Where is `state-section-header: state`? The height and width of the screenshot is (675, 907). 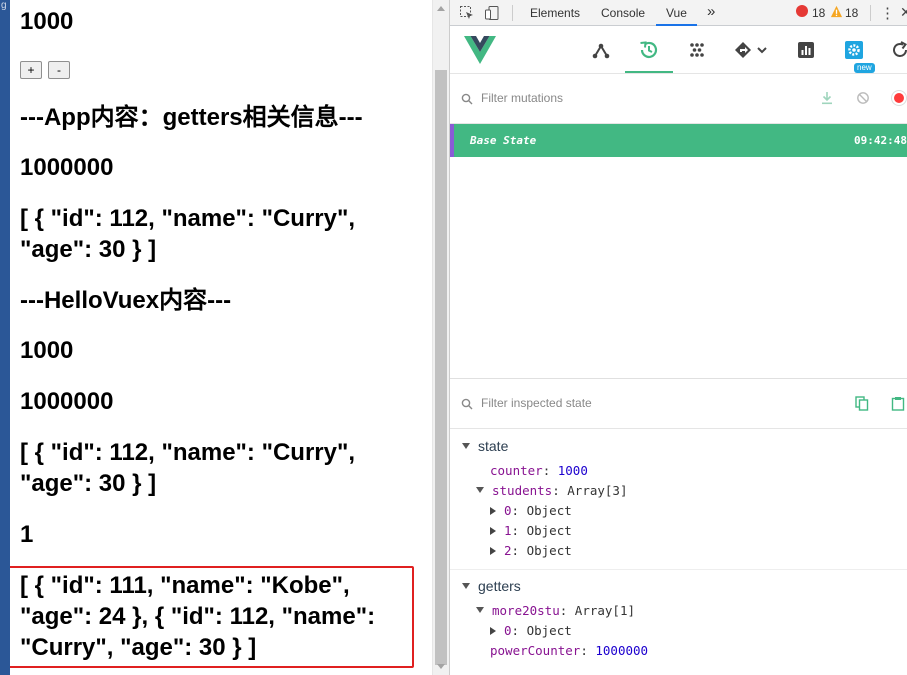 state-section-header: state is located at coordinates (485, 446).